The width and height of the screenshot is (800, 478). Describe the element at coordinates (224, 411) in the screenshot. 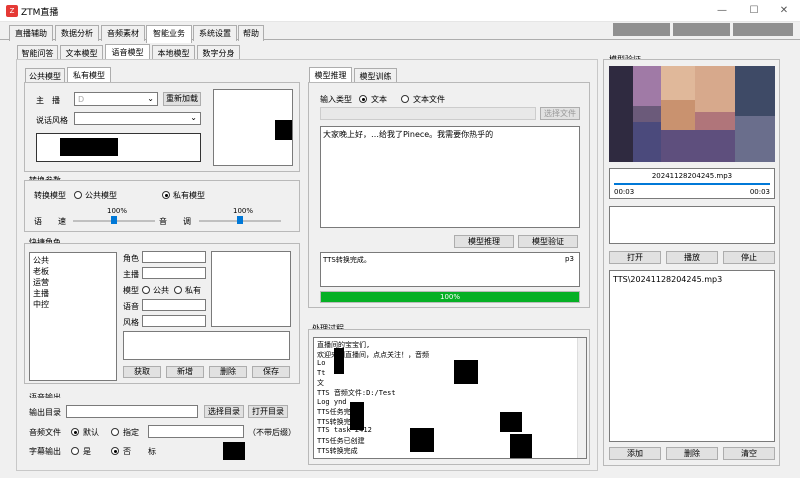

I see `choose-dir-button: 选择目录` at that location.